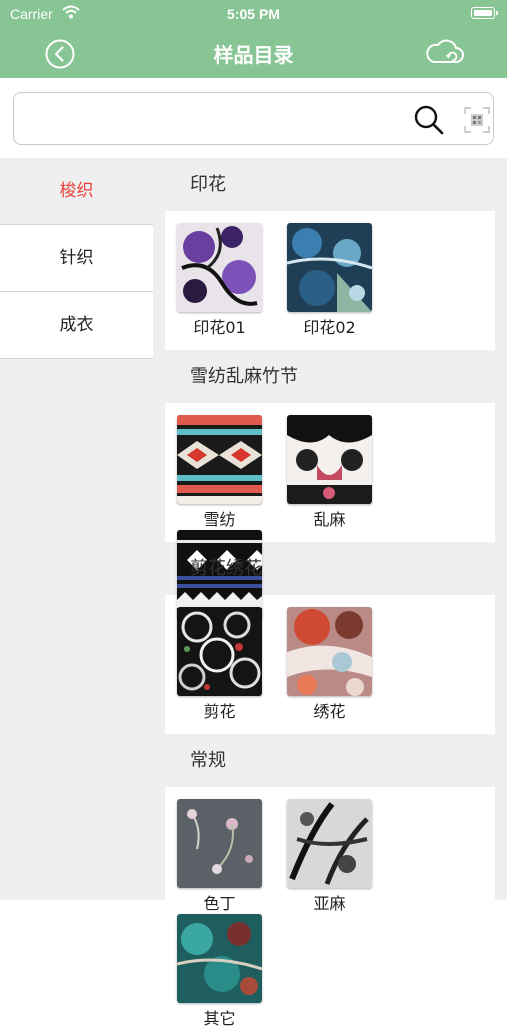  What do you see at coordinates (445, 53) in the screenshot?
I see `cloud-sync-icon` at bounding box center [445, 53].